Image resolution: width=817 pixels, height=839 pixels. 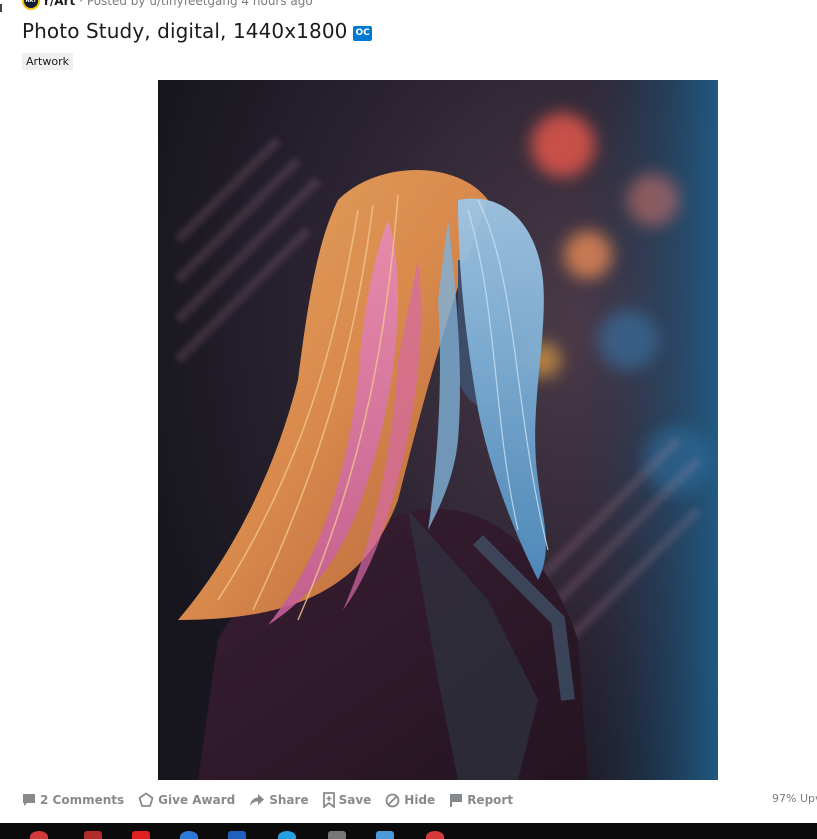 What do you see at coordinates (420, 800) in the screenshot?
I see `hide-label: Hide` at bounding box center [420, 800].